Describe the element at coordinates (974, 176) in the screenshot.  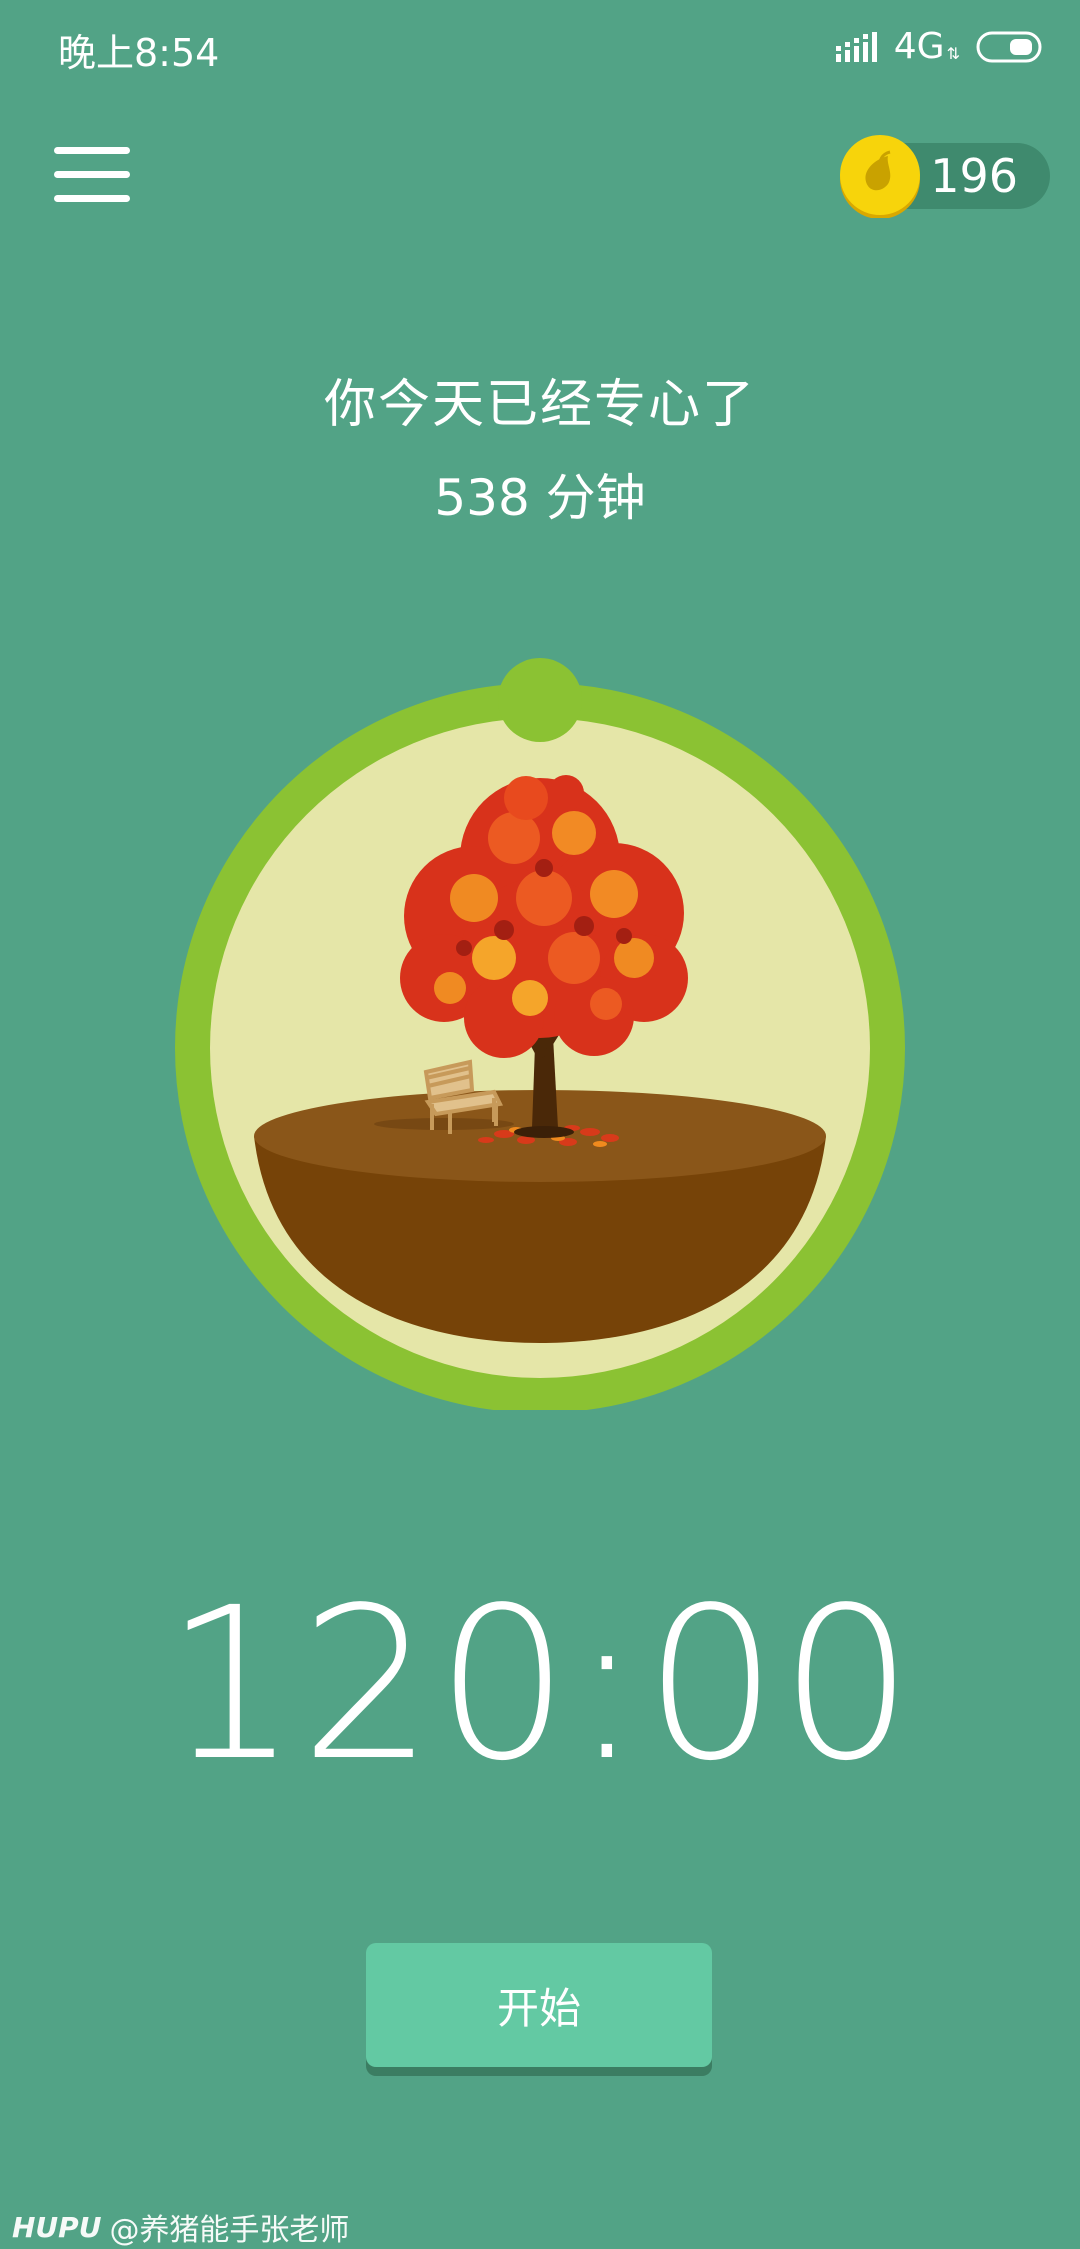
I see `coin-count: 196` at that location.